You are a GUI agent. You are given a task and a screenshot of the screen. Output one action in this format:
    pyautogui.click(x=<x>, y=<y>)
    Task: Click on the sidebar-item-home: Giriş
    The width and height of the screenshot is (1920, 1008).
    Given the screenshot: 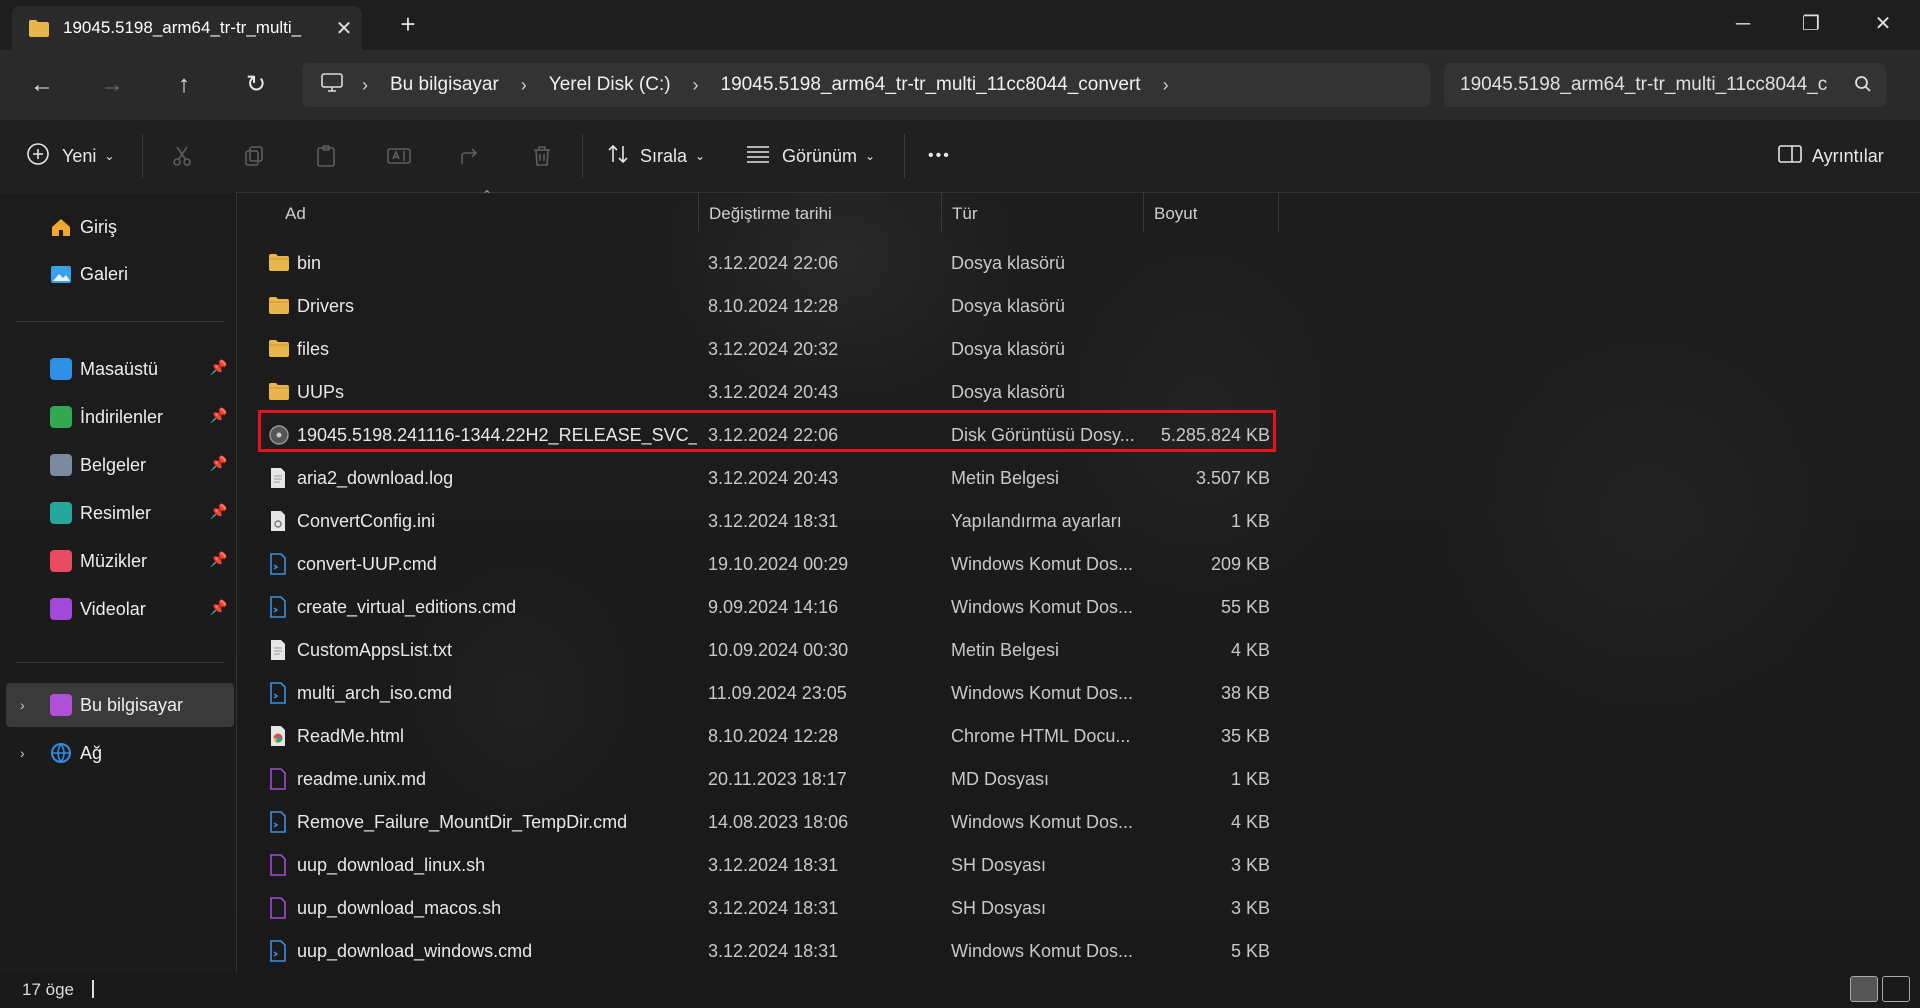 What is the action you would take?
    pyautogui.click(x=83, y=227)
    